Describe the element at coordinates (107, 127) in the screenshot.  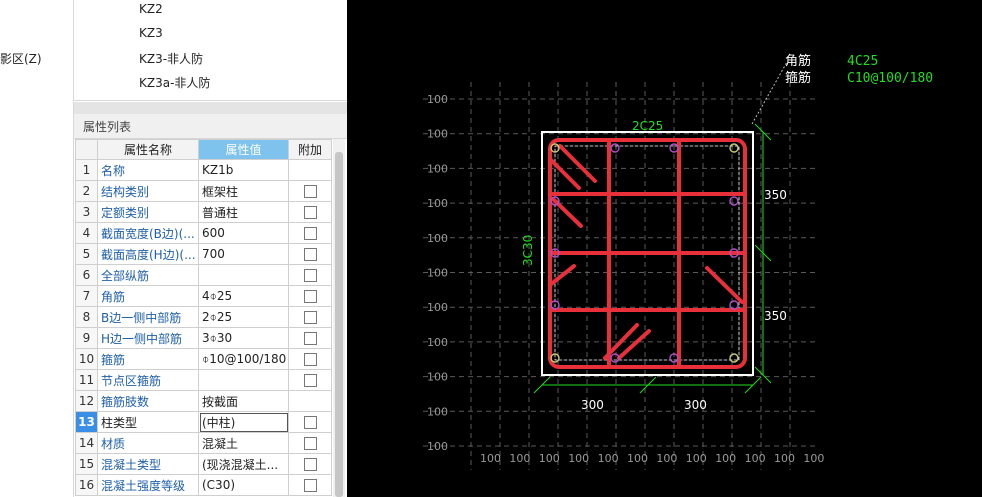
I see `property-panel-title: 属性列表` at that location.